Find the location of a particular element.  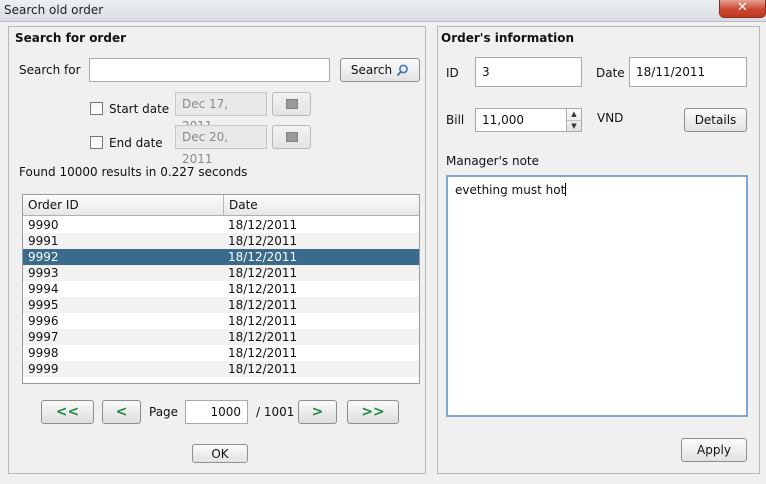

bill-spinner-arrows: ▲ ▼ is located at coordinates (573, 120).